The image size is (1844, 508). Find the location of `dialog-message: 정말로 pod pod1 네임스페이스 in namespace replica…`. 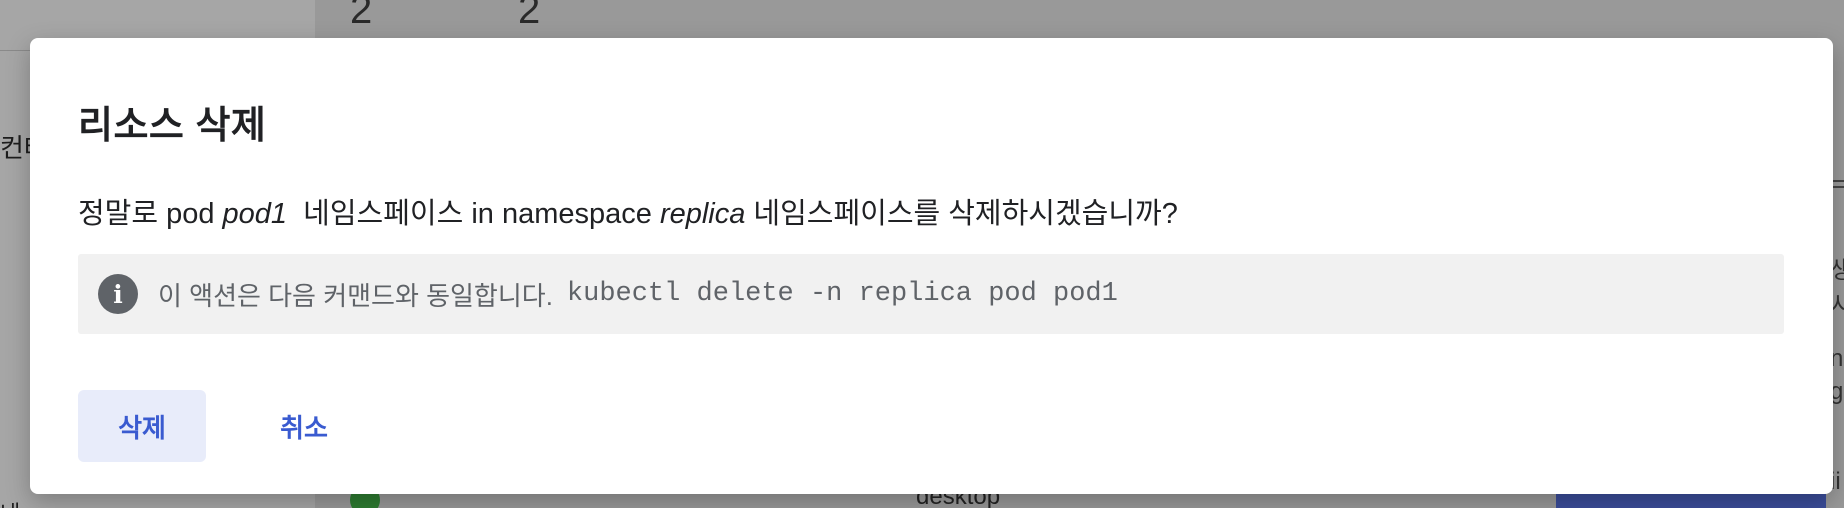

dialog-message: 정말로 pod pod1 네임스페이스 in namespace replica… is located at coordinates (628, 211).